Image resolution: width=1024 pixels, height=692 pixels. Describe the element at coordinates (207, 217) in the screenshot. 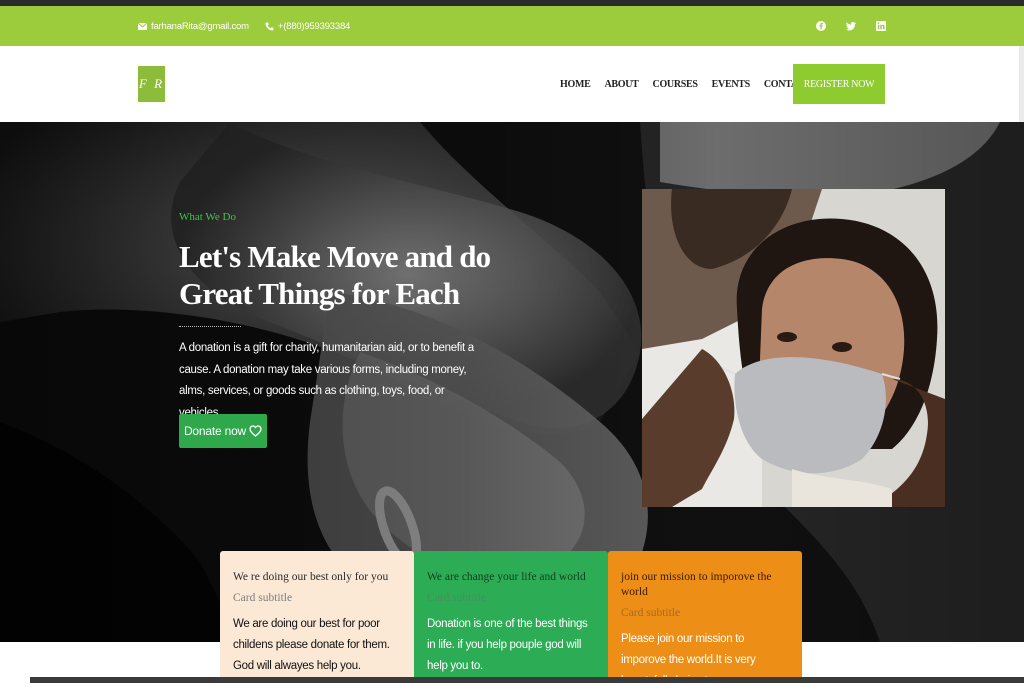

I see `hero-eyebrow: What We Do` at that location.